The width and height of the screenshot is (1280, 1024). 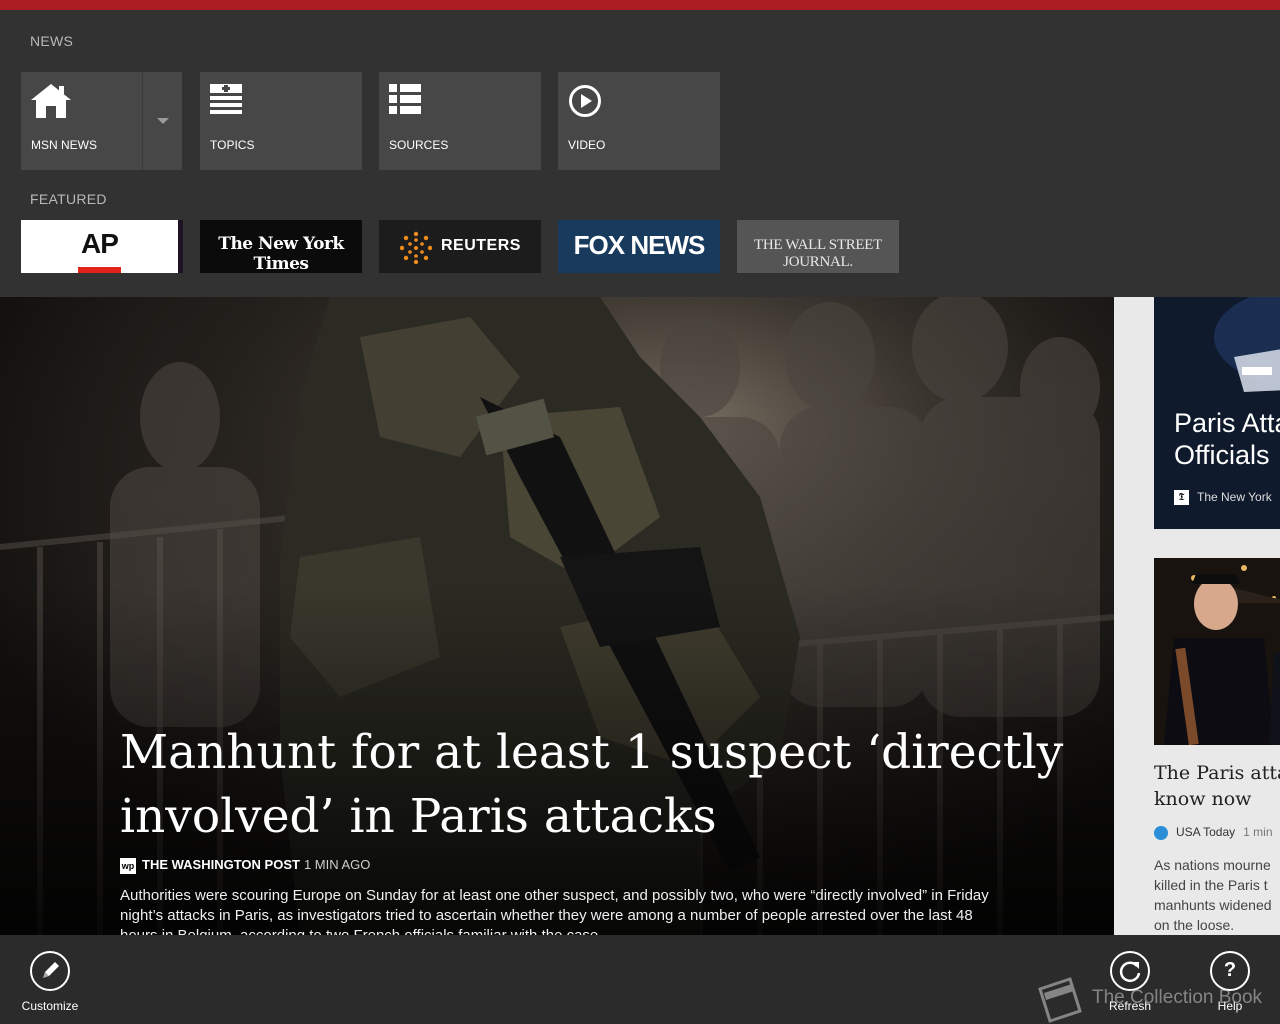 What do you see at coordinates (481, 245) in the screenshot?
I see `reuters-logo: REUTERS` at bounding box center [481, 245].